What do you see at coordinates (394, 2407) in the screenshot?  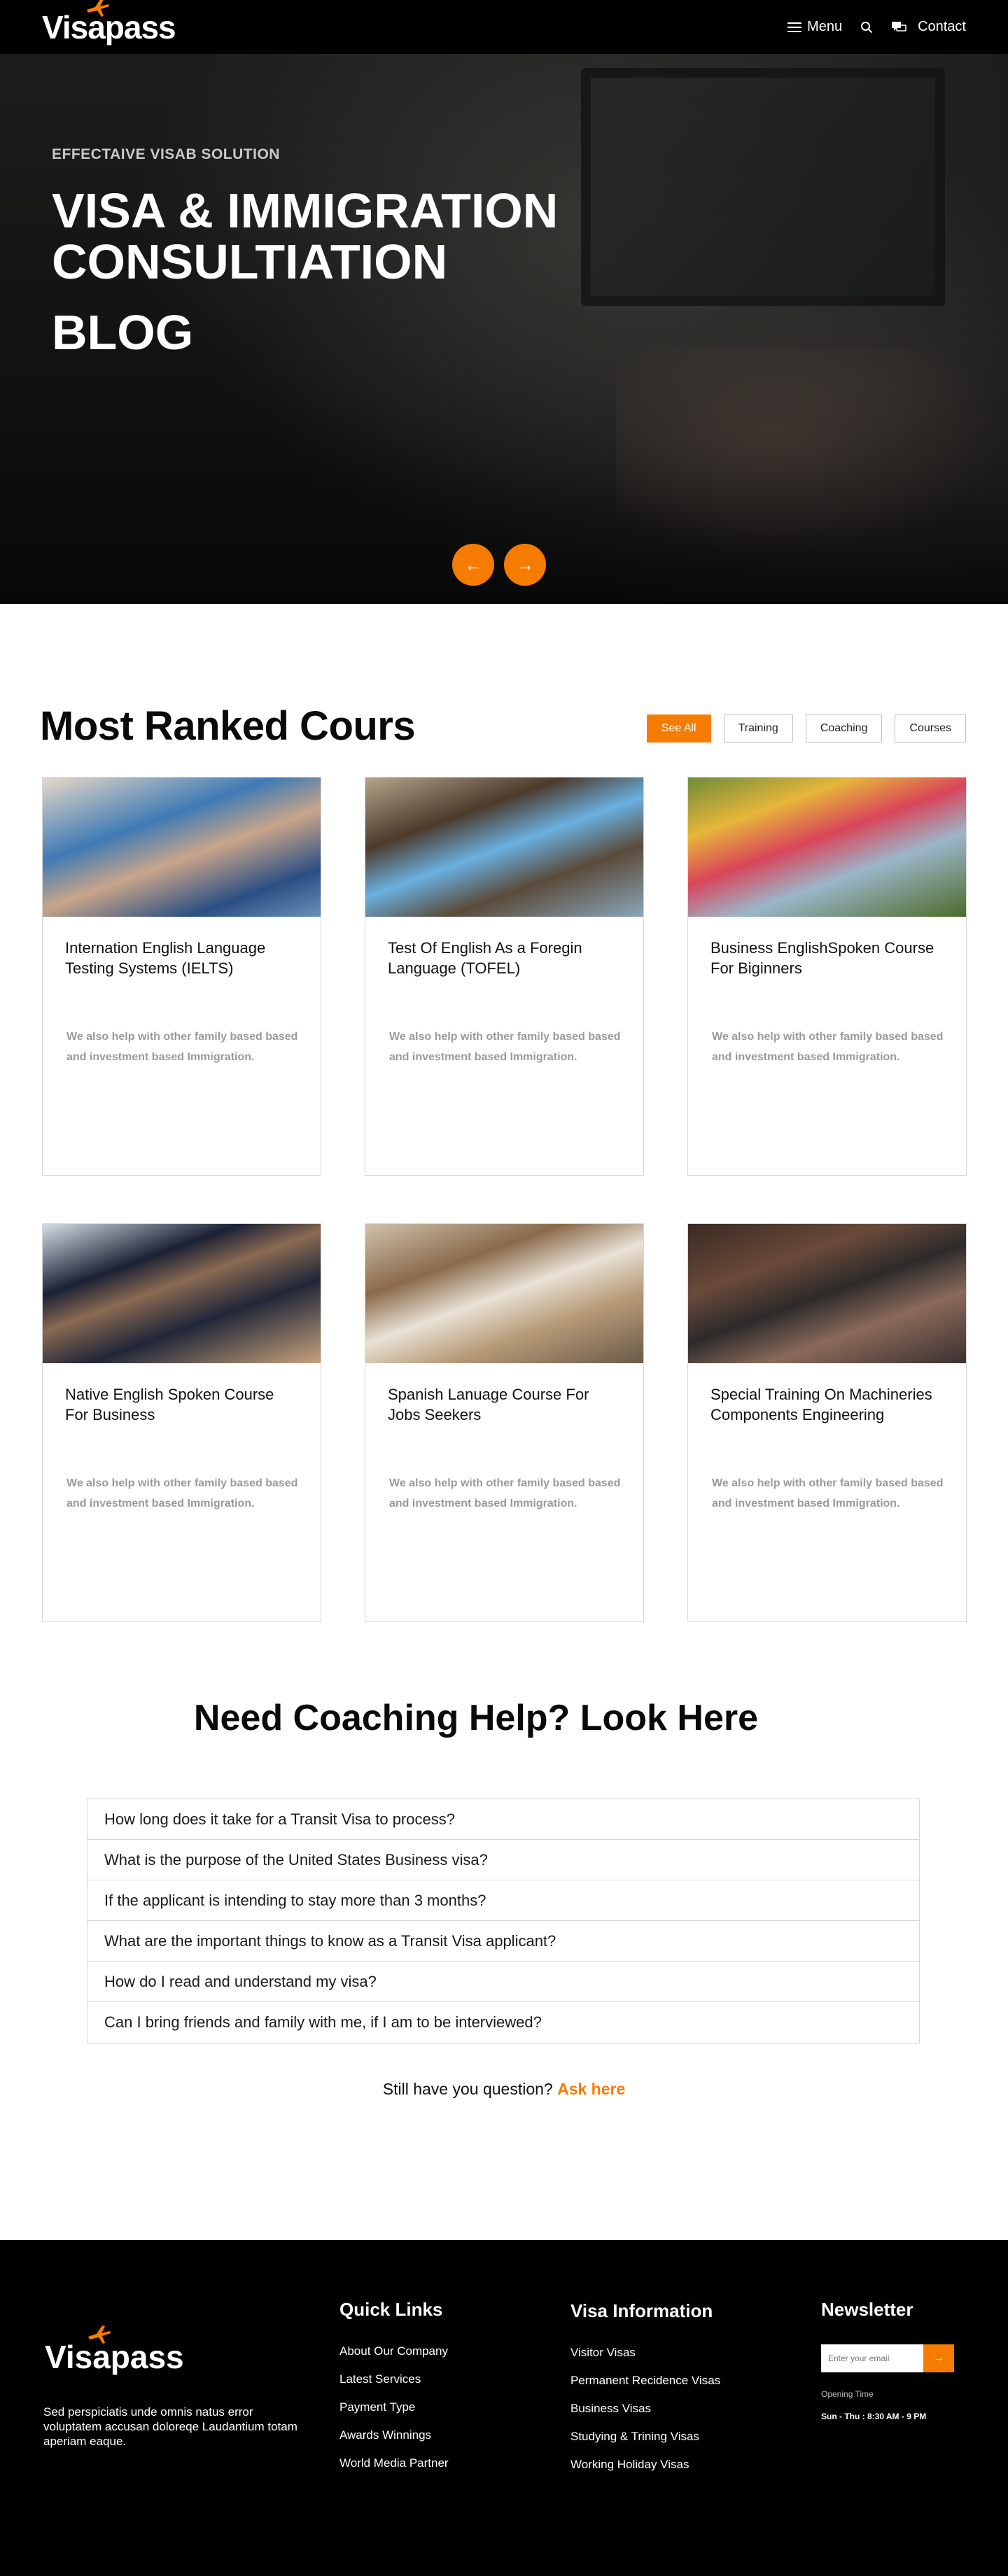 I see `footer-link: Payment Type` at bounding box center [394, 2407].